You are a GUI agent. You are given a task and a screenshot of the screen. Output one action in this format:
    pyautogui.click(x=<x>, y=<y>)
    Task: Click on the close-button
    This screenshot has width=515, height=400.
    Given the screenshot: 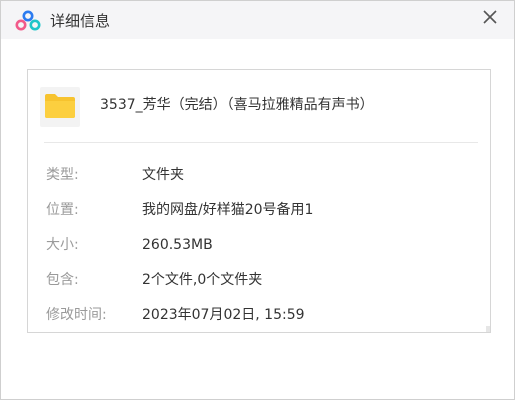 What is the action you would take?
    pyautogui.click(x=490, y=17)
    